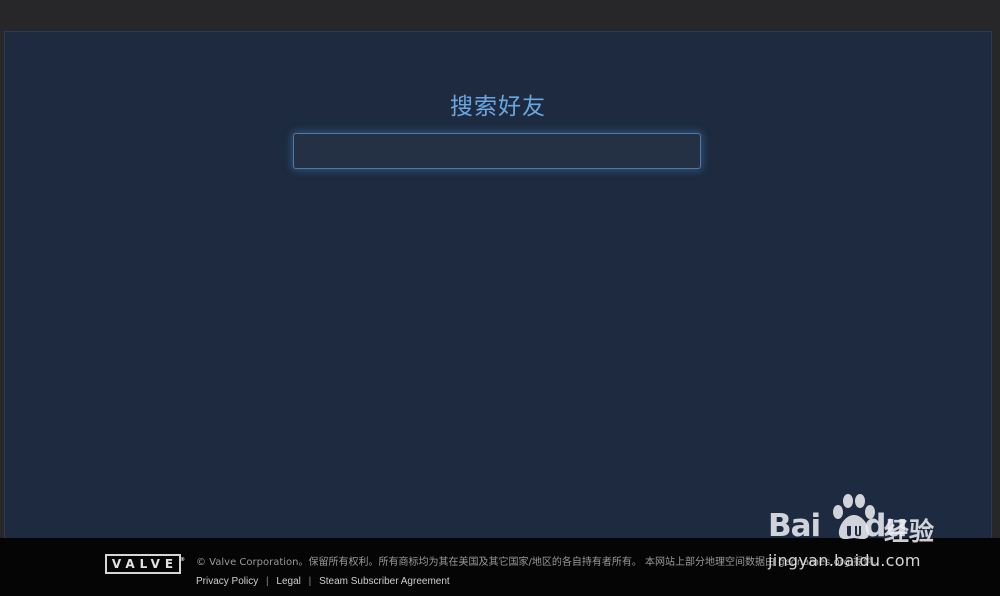  Describe the element at coordinates (497, 151) in the screenshot. I see `search-friends-input` at that location.